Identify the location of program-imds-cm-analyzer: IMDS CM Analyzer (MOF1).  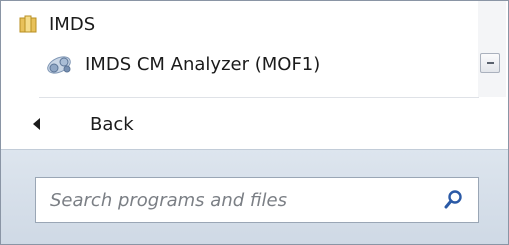
(182, 64).